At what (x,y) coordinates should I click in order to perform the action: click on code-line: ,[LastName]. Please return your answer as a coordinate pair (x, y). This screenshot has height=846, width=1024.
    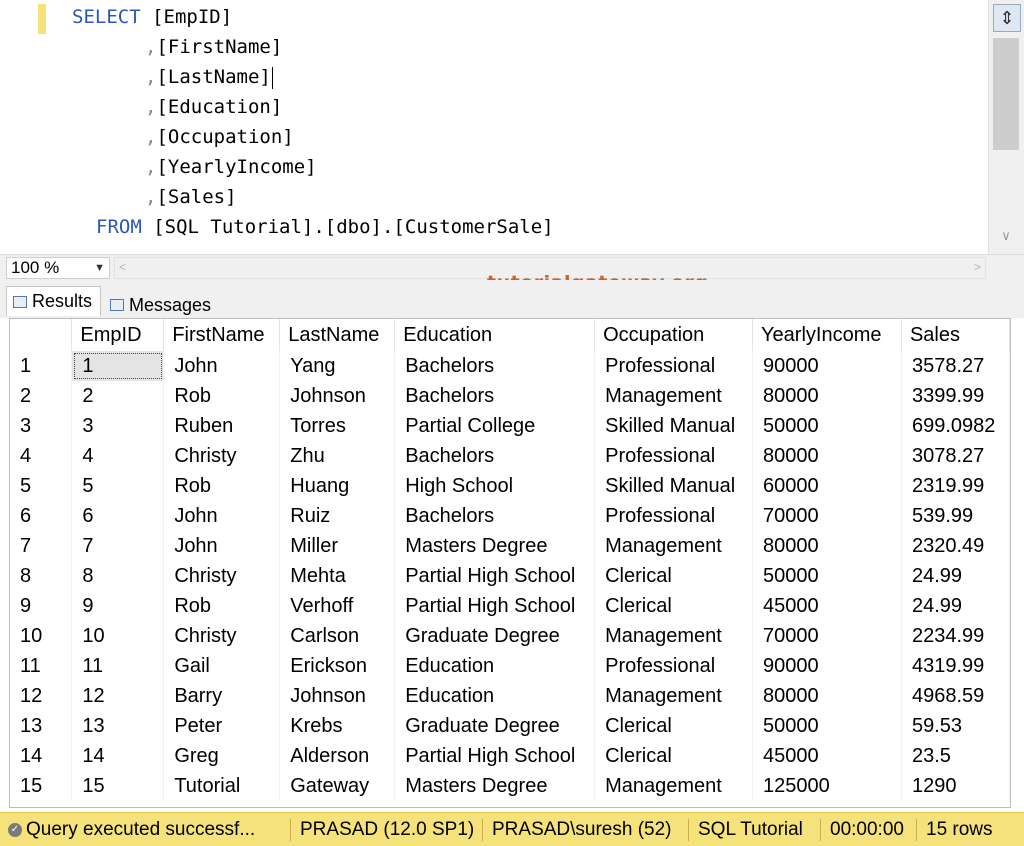
    Looking at the image, I should click on (209, 77).